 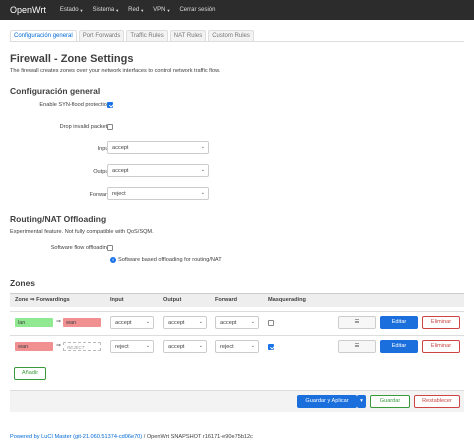 I want to click on zone-src-badge: wan, so click(x=34, y=346).